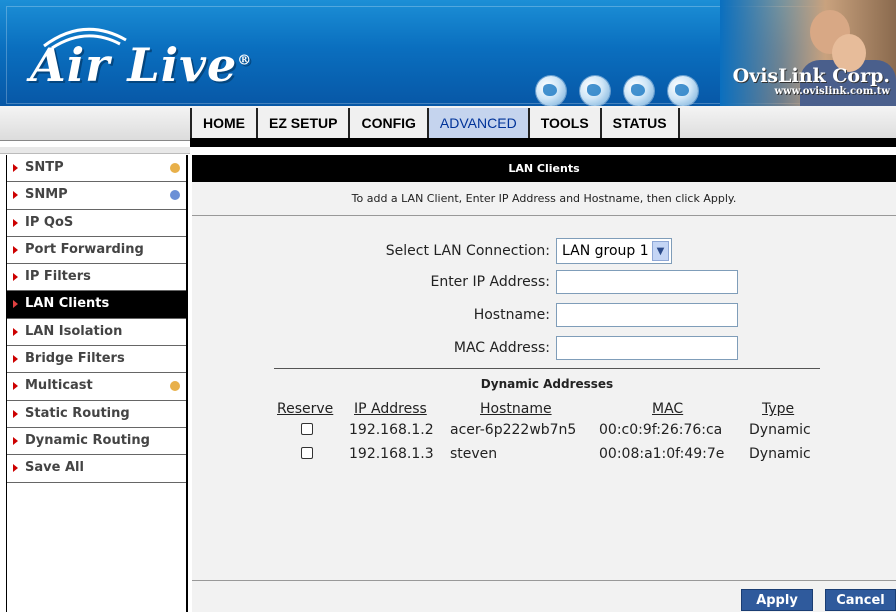 Image resolution: width=896 pixels, height=612 pixels. I want to click on airlive-logo: Air Live®, so click(141, 65).